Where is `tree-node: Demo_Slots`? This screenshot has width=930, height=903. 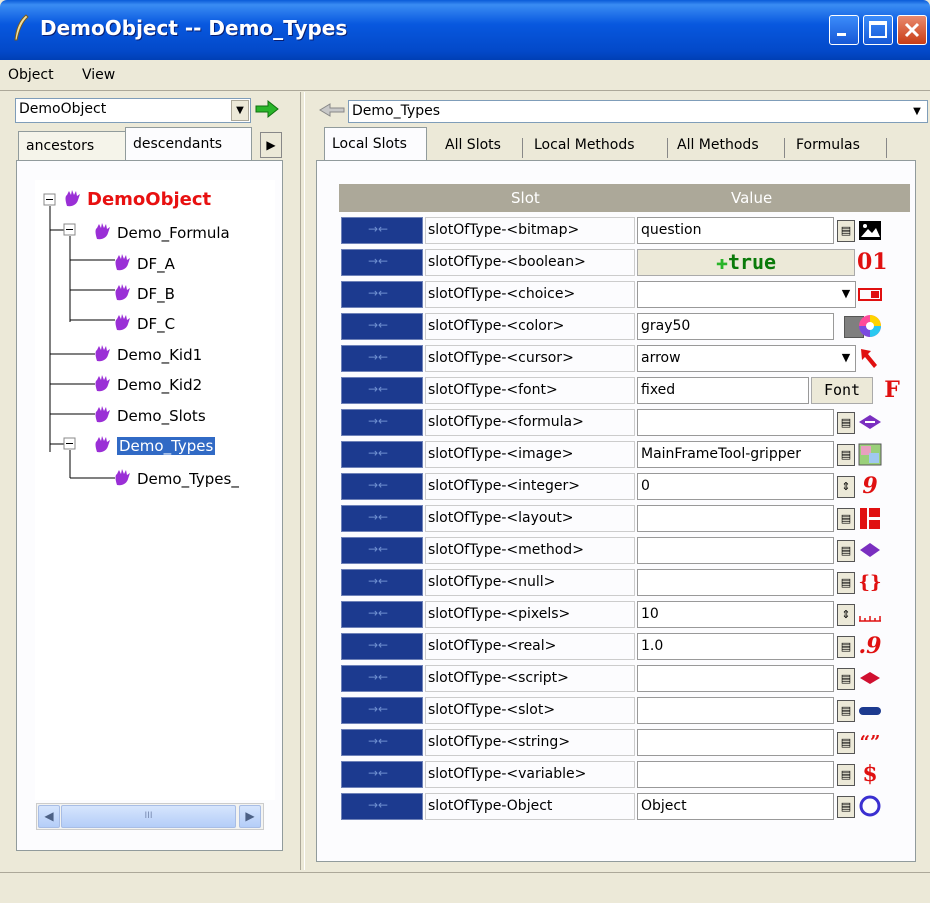
tree-node: Demo_Slots is located at coordinates (149, 414).